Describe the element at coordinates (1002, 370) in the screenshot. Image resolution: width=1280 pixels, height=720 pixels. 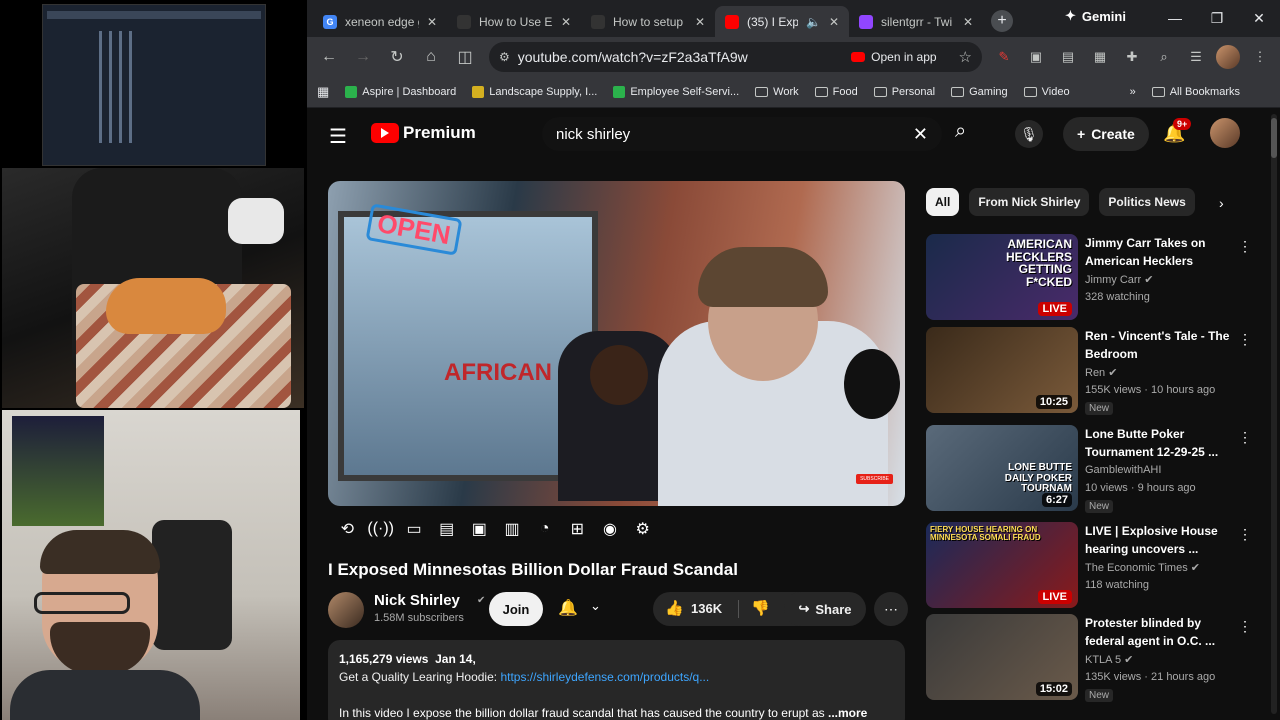
I see `video-thumbnail: 10:25` at that location.